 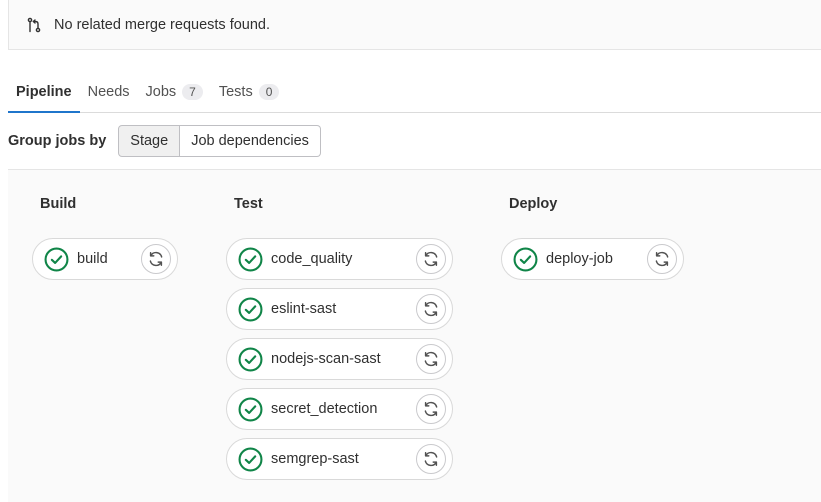 I want to click on stage-title-build: Build, so click(x=58, y=204).